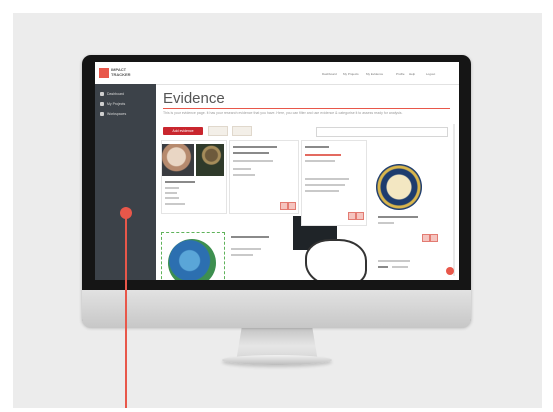 Image resolution: width=553 pixels, height=412 pixels. Describe the element at coordinates (242, 131) in the screenshot. I see `sort-button` at that location.